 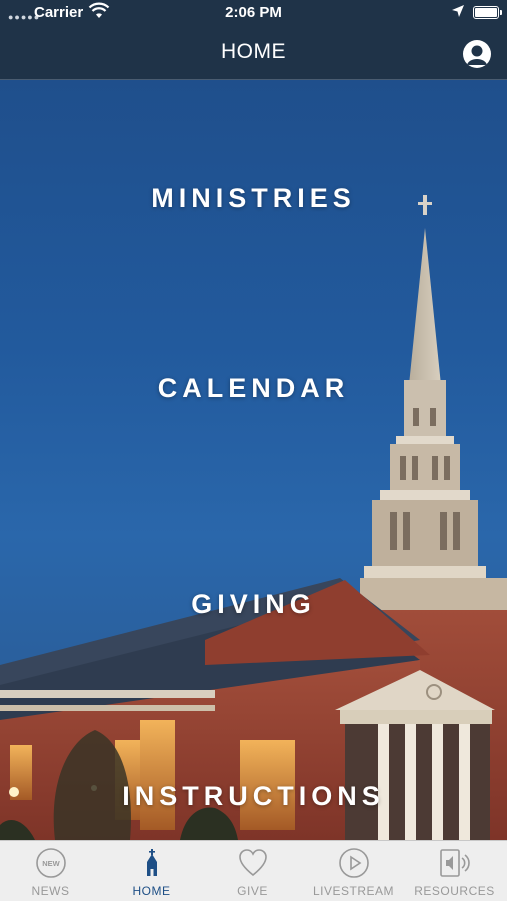 I want to click on news-icon-text: NEW, so click(x=51, y=863).